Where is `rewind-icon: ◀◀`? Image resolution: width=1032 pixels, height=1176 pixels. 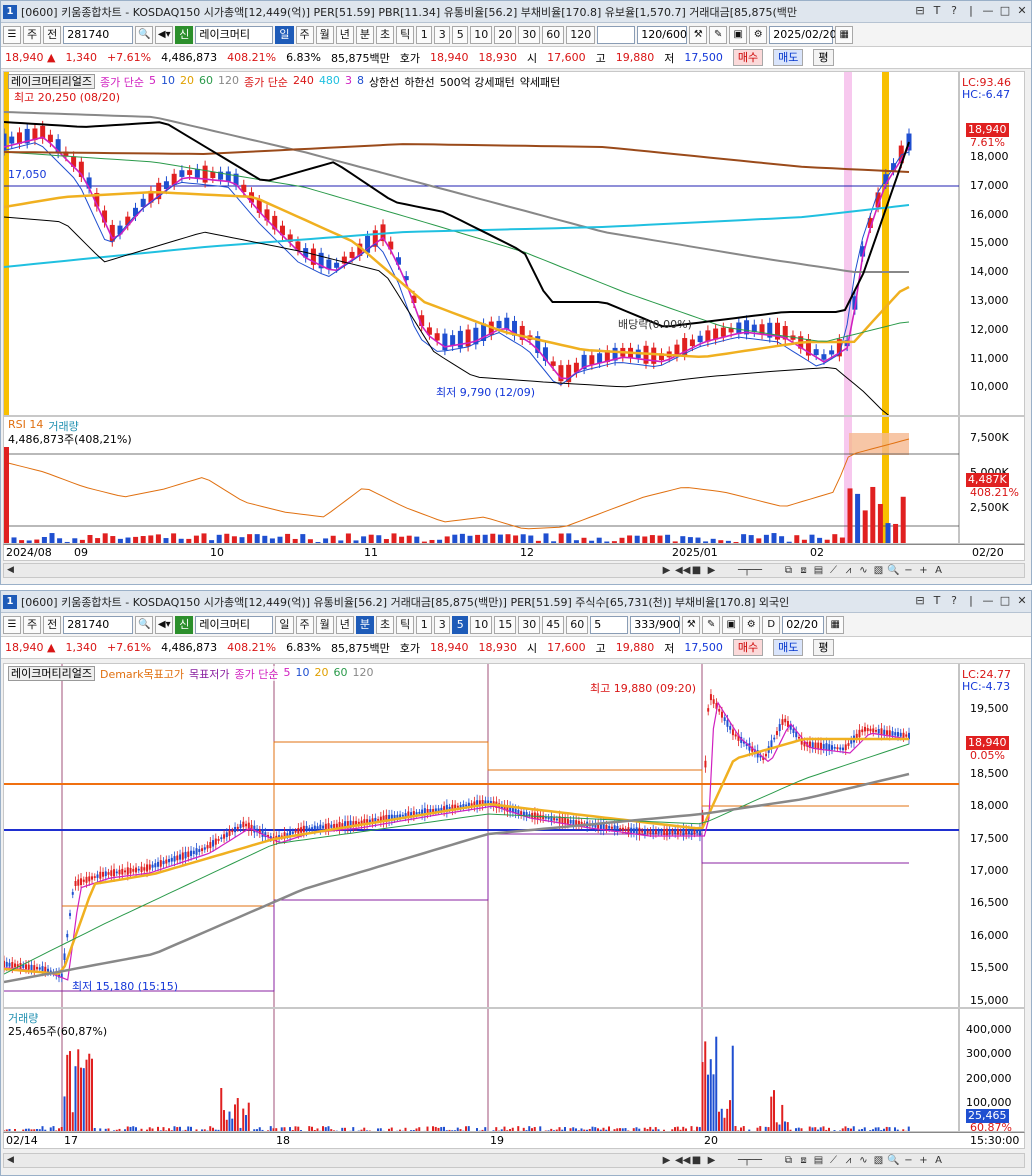 rewind-icon: ◀◀ is located at coordinates (682, 570).